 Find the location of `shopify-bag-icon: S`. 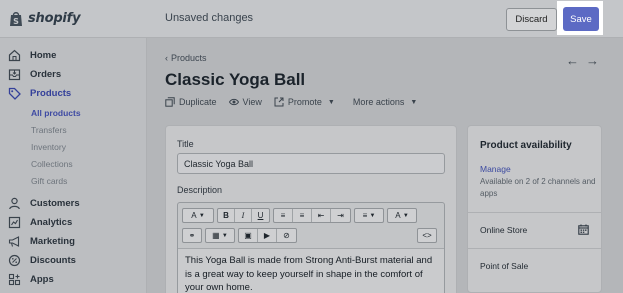

shopify-bag-icon: S is located at coordinates (16, 19).